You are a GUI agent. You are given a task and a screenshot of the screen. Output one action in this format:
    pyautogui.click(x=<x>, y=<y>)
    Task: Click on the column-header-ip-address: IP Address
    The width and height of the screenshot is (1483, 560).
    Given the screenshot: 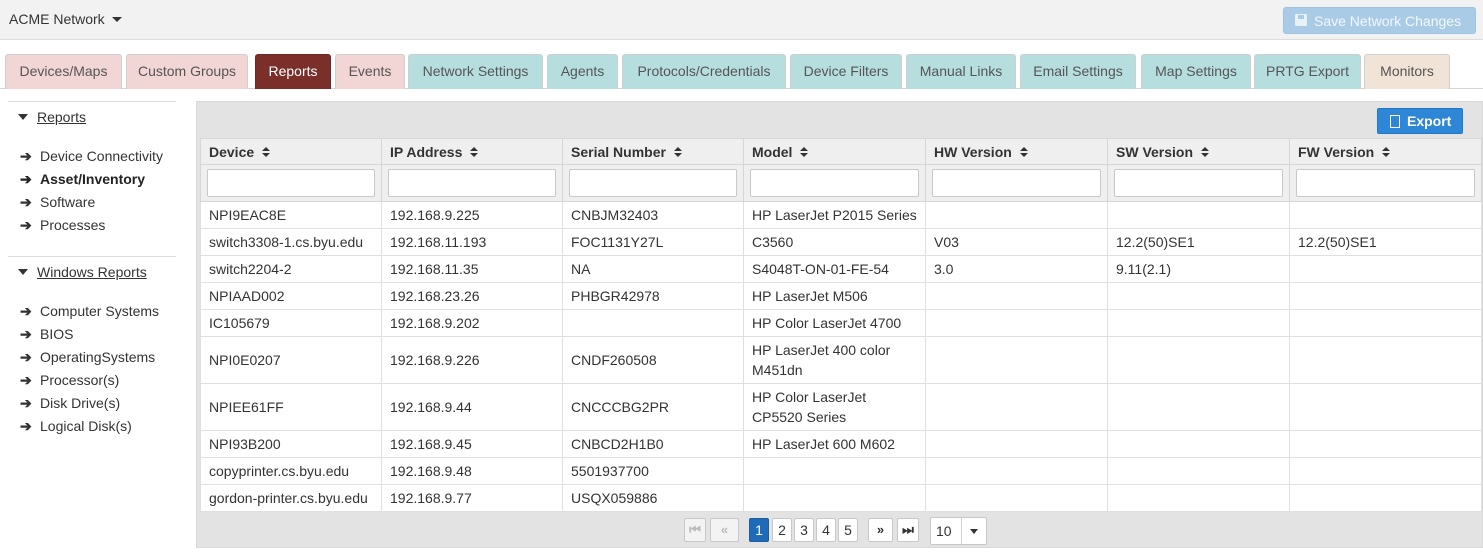 What is the action you would take?
    pyautogui.click(x=472, y=151)
    